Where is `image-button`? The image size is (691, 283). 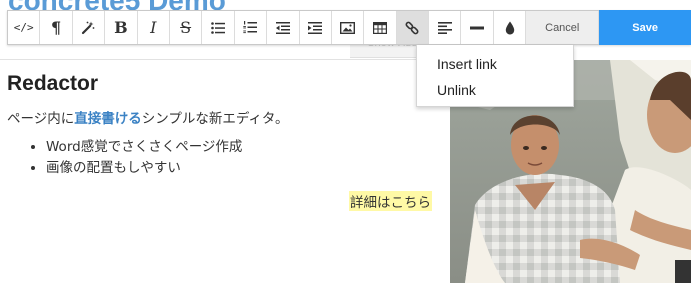 image-button is located at coordinates (348, 27).